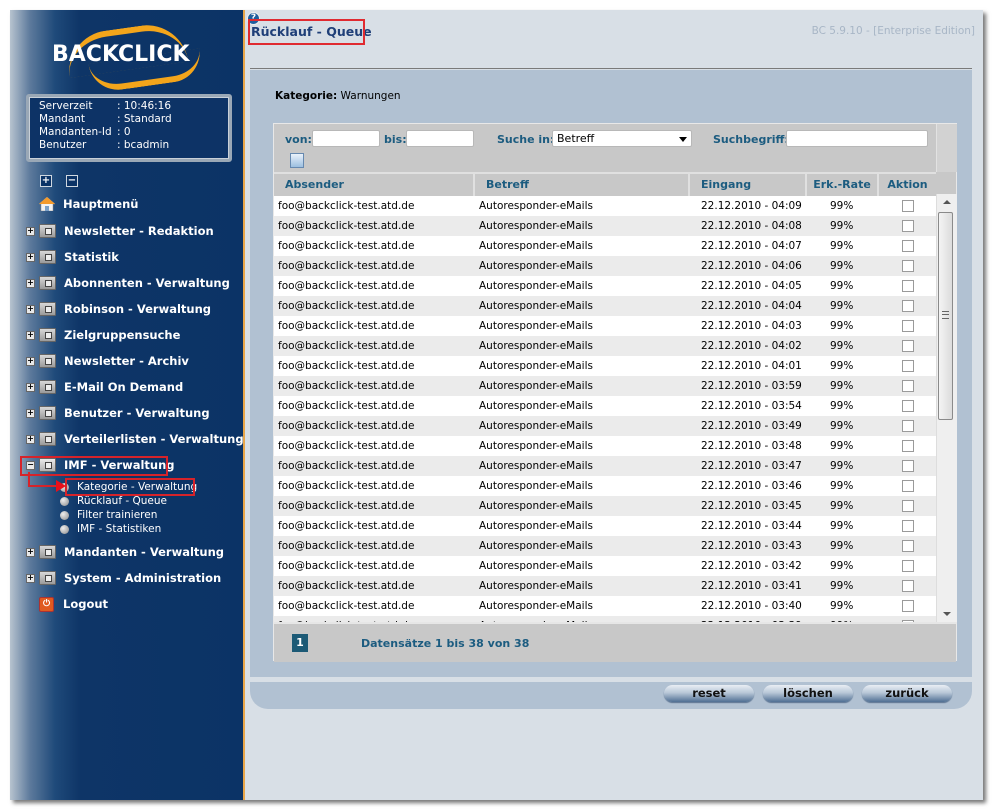 The width and height of the screenshot is (993, 811). I want to click on sidebar-subitem-ruecklauf-queue: Rücklauf - Queue, so click(113, 501).